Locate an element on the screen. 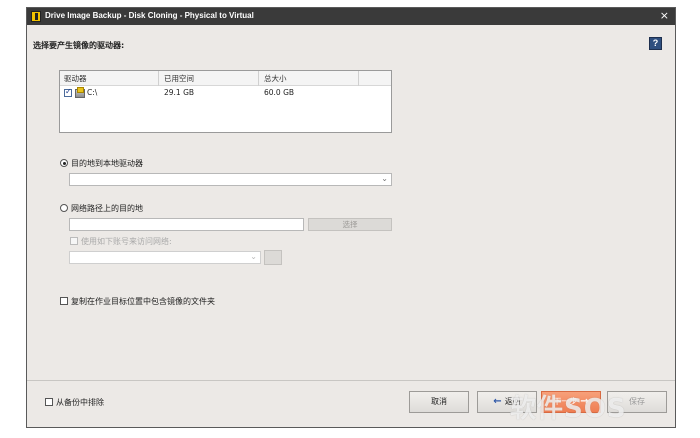 The width and height of the screenshot is (700, 438). page-heading: 选择要产生镜像的驱动器: is located at coordinates (79, 45).